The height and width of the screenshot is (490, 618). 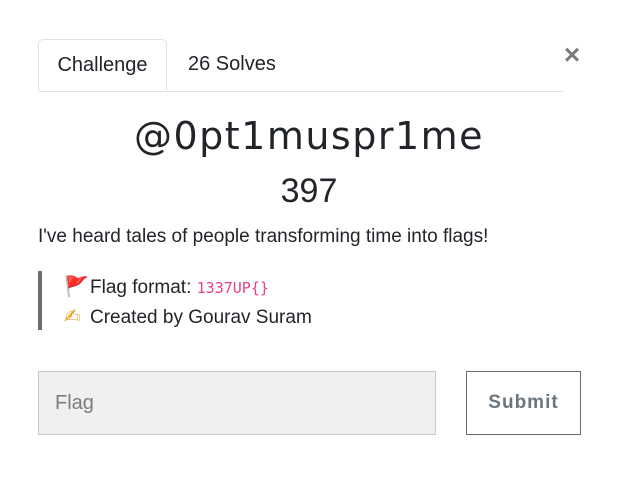 What do you see at coordinates (523, 403) in the screenshot?
I see `submit-button: Submit` at bounding box center [523, 403].